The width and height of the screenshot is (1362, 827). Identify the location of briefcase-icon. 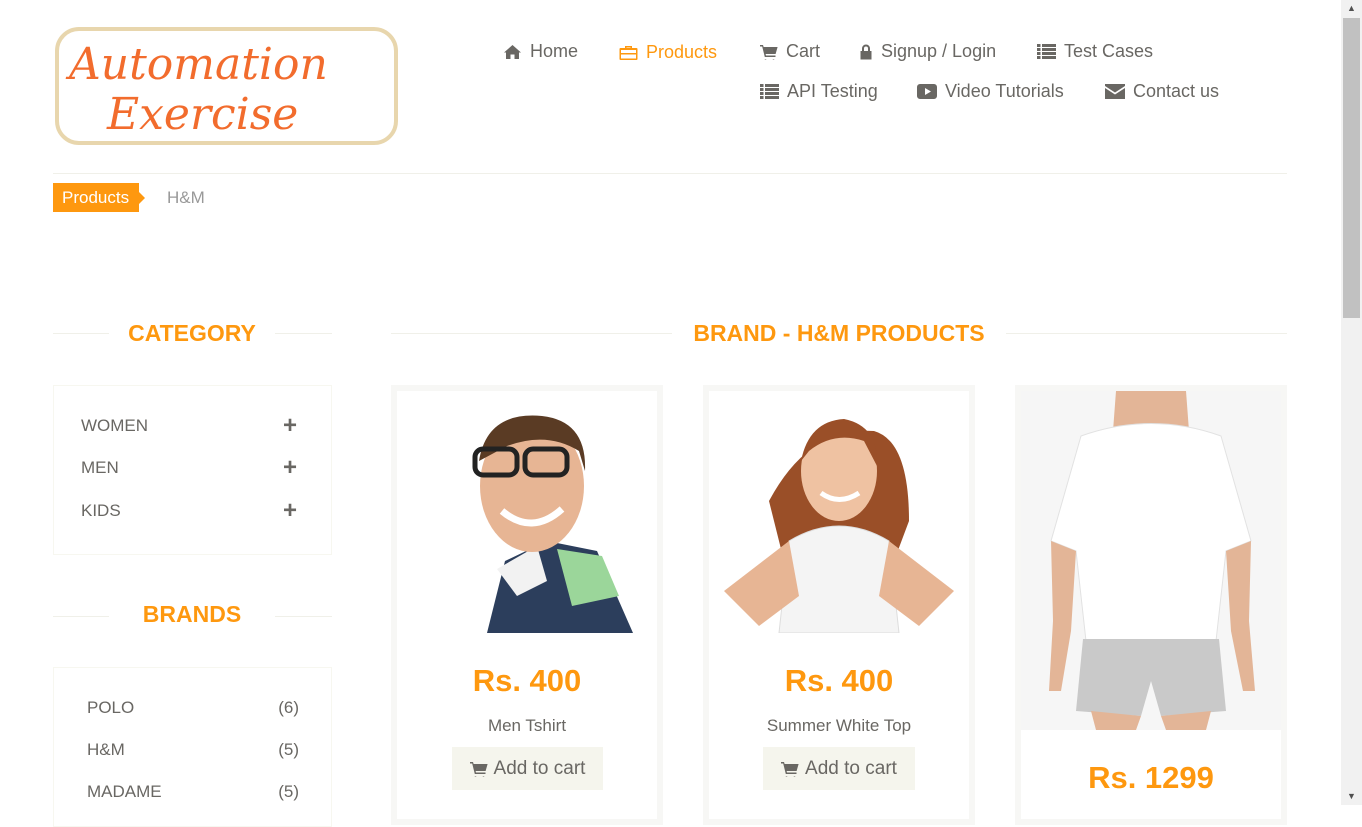
(628, 53).